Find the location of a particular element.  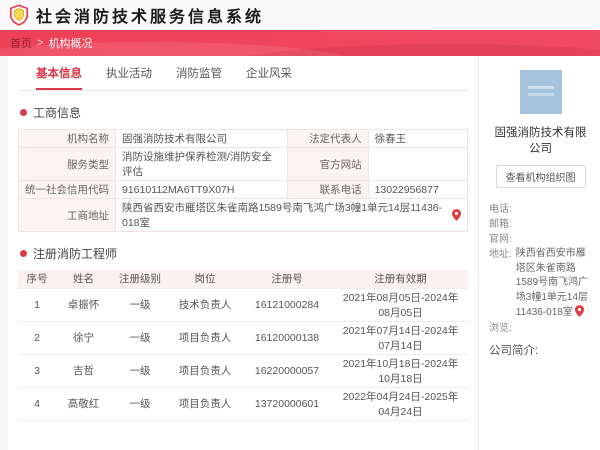

breadcrumb: 首页 > 机构概况 is located at coordinates (51, 43).